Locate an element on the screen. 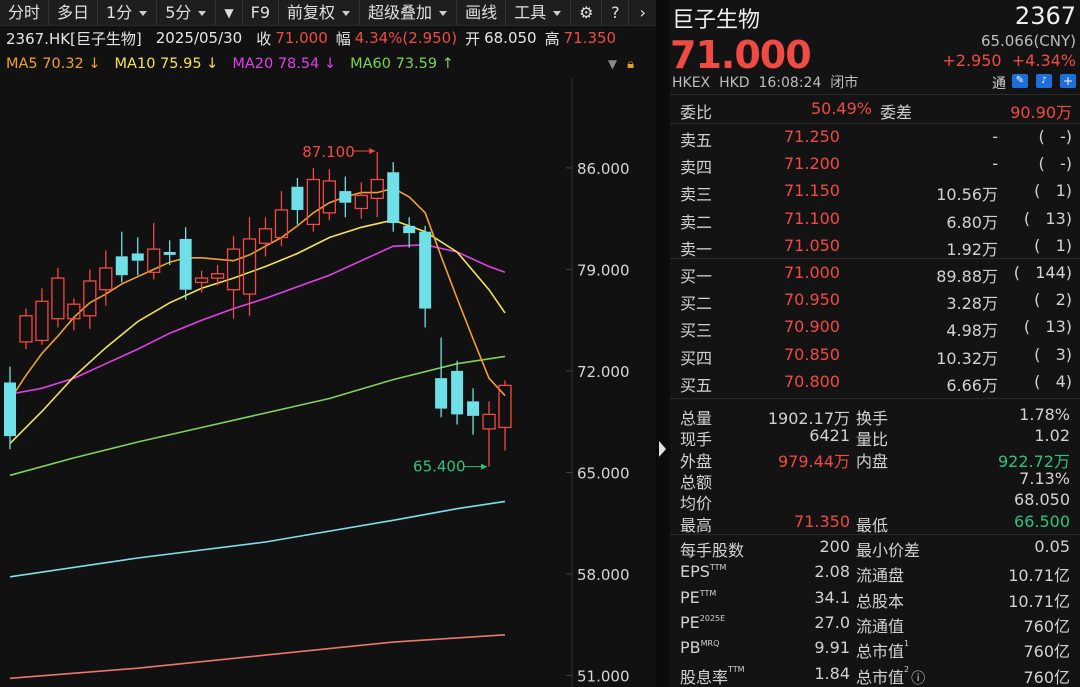 The image size is (1080, 687). y-tick-label: 65.000 is located at coordinates (603, 473).